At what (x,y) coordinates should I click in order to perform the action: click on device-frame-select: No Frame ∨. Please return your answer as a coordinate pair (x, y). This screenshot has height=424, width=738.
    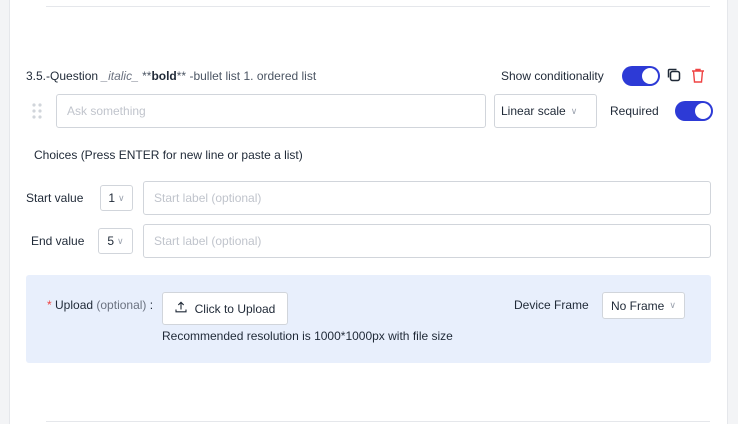
    Looking at the image, I should click on (643, 305).